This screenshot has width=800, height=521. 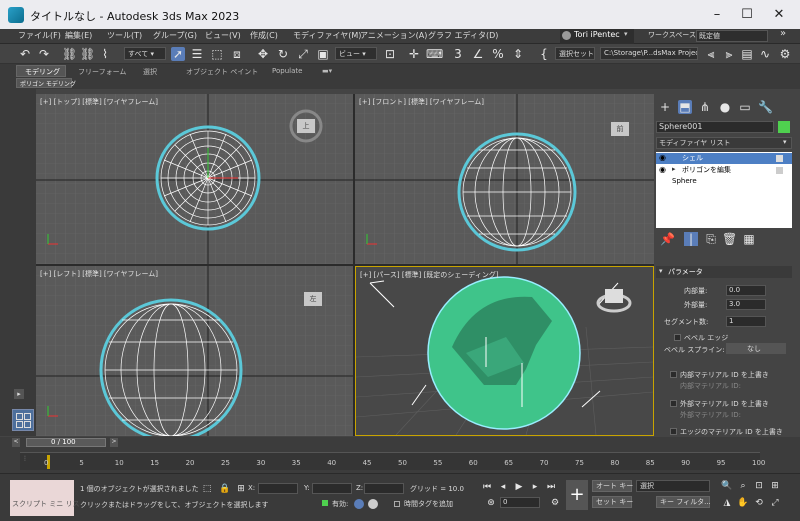 I want to click on zoom-all-icon: ⌕, so click(x=743, y=486).